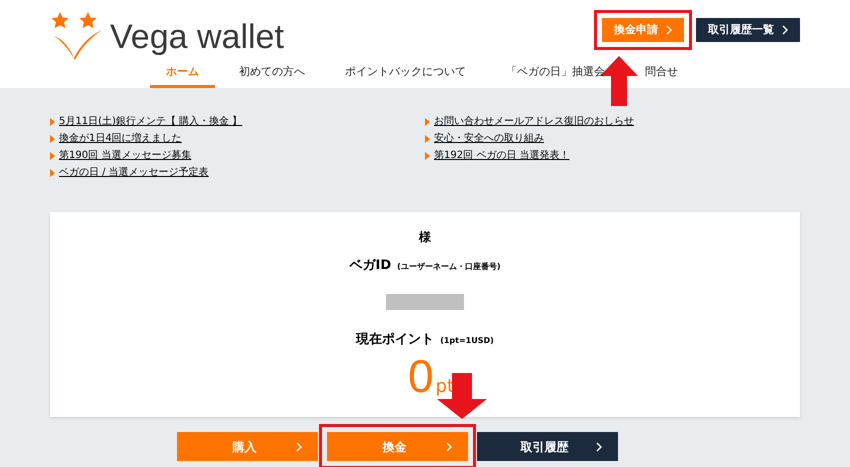 The width and height of the screenshot is (850, 467). I want to click on points-label: 現在ポイント, so click(395, 339).